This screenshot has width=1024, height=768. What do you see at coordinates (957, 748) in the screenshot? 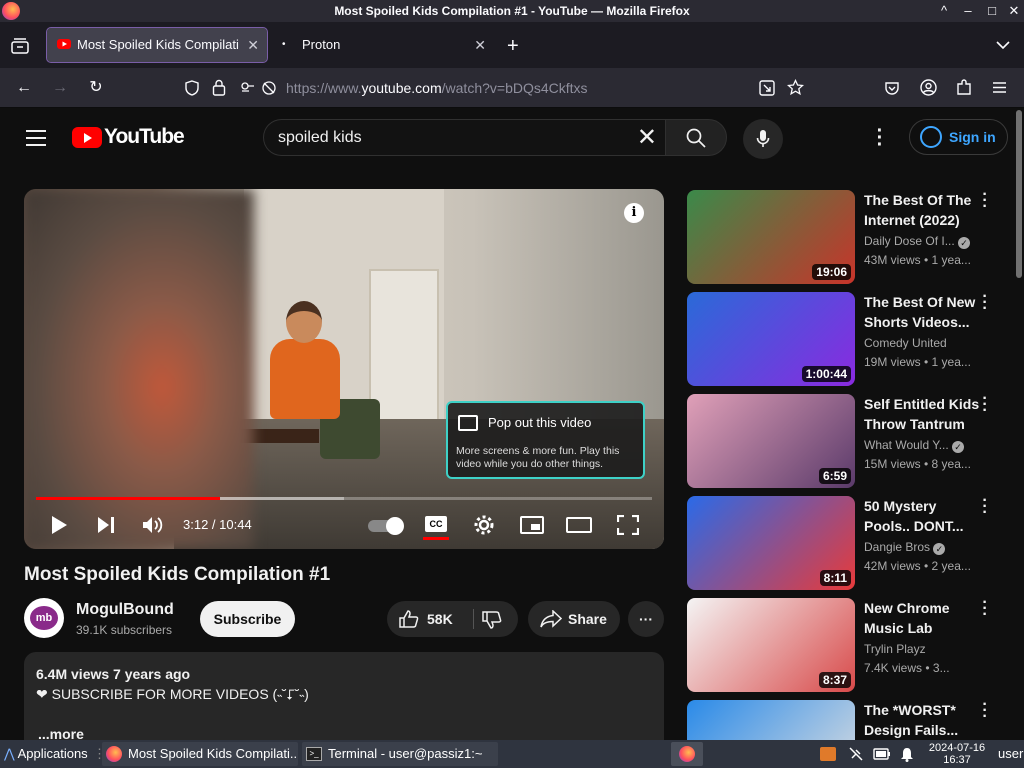
I see `clock-date: 2024-07-16` at bounding box center [957, 748].